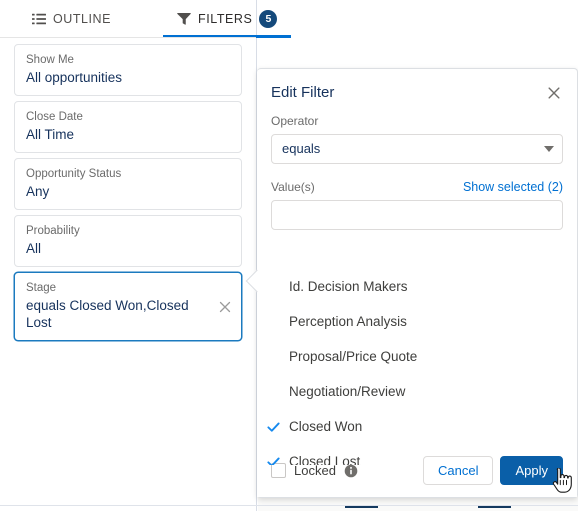  I want to click on filter-value: All Time, so click(50, 134).